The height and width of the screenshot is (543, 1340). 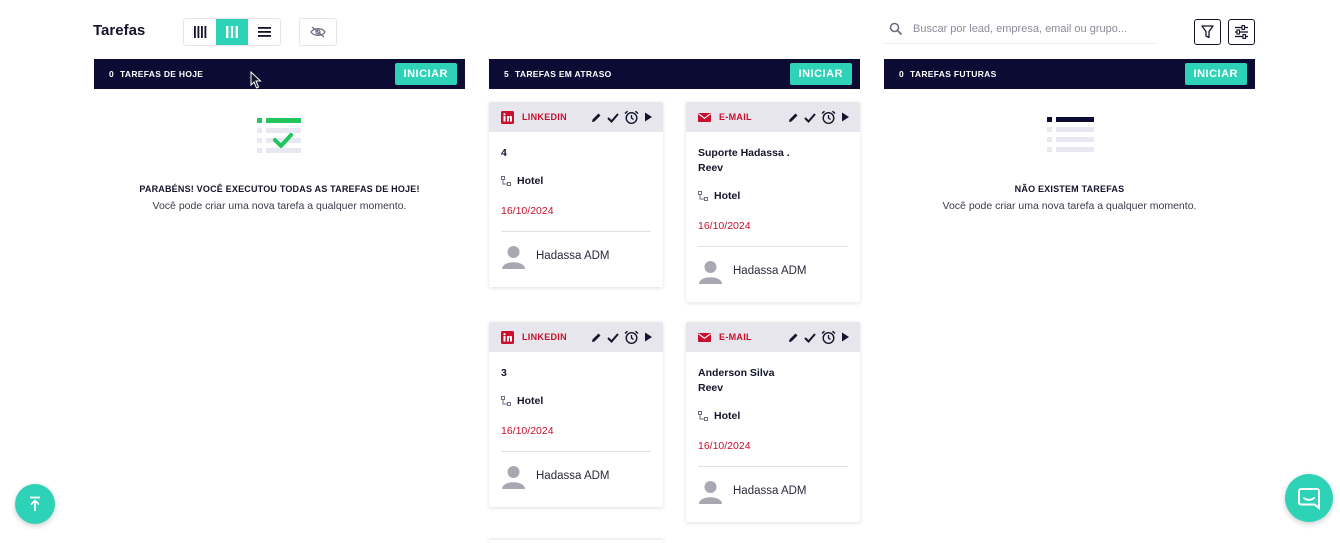 I want to click on settings-button, so click(x=1241, y=32).